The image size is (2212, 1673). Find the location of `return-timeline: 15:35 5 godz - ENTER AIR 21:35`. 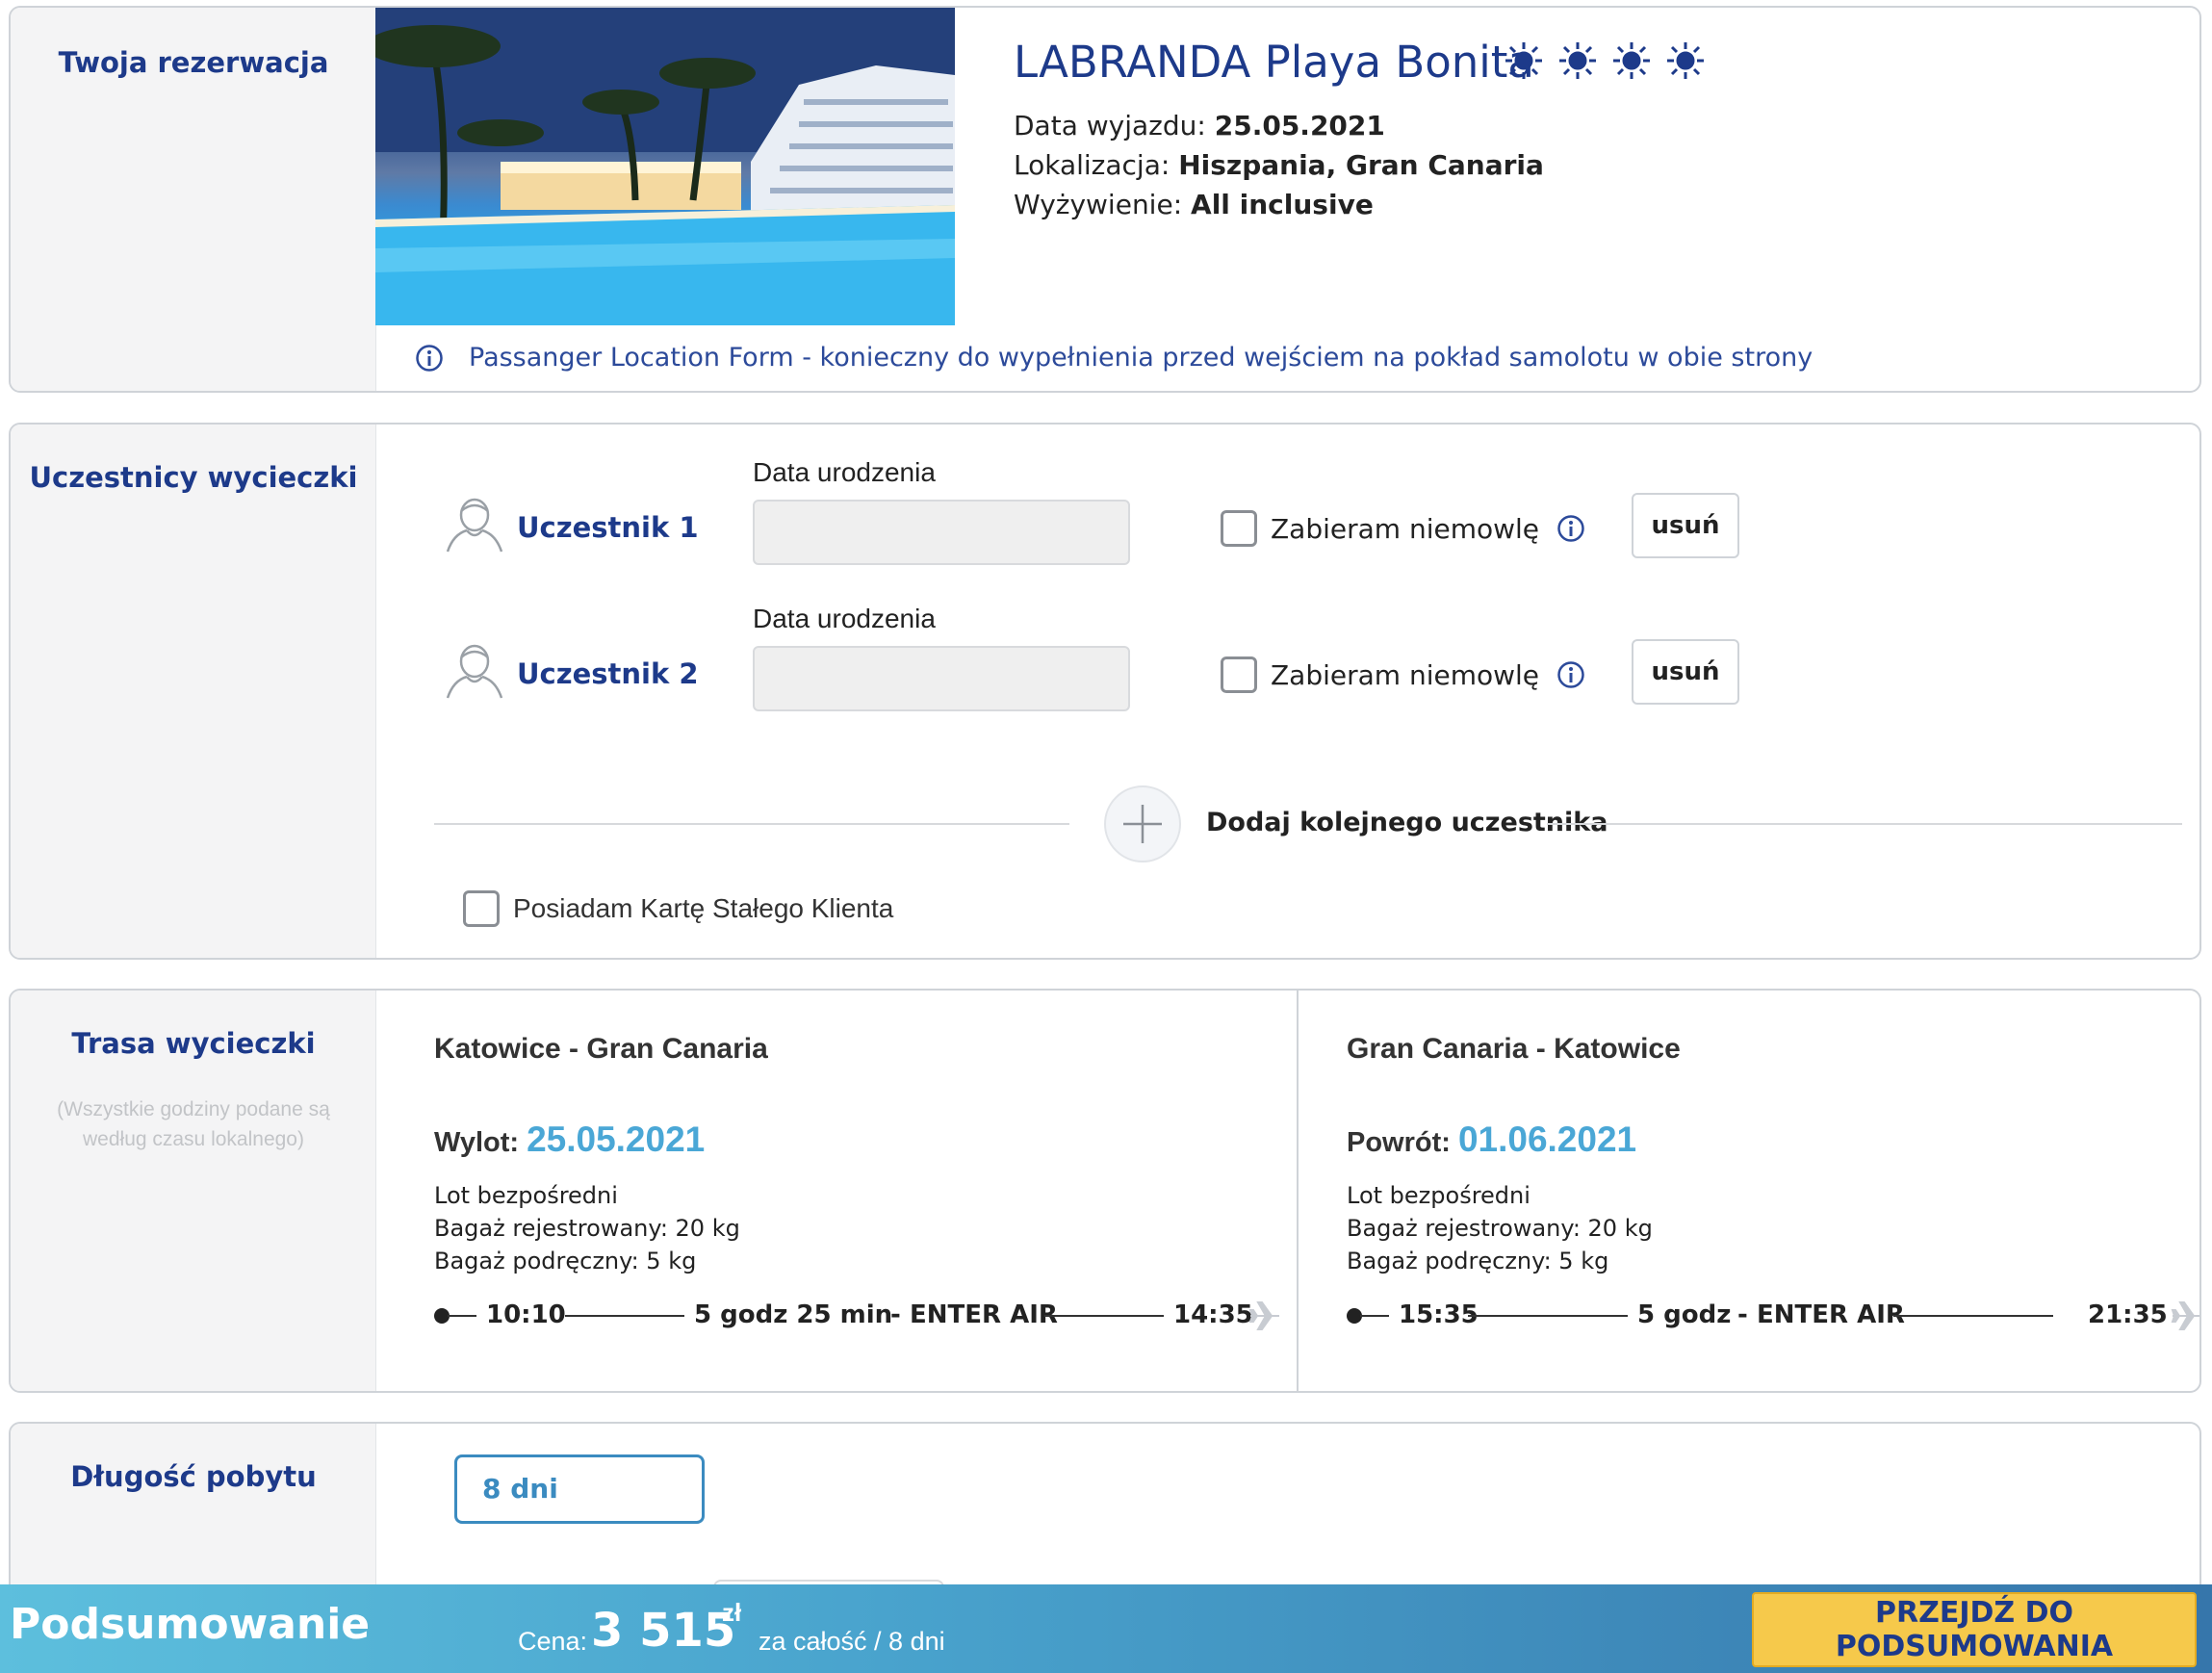

return-timeline: 15:35 5 godz - ENTER AIR 21:35 is located at coordinates (1773, 1316).